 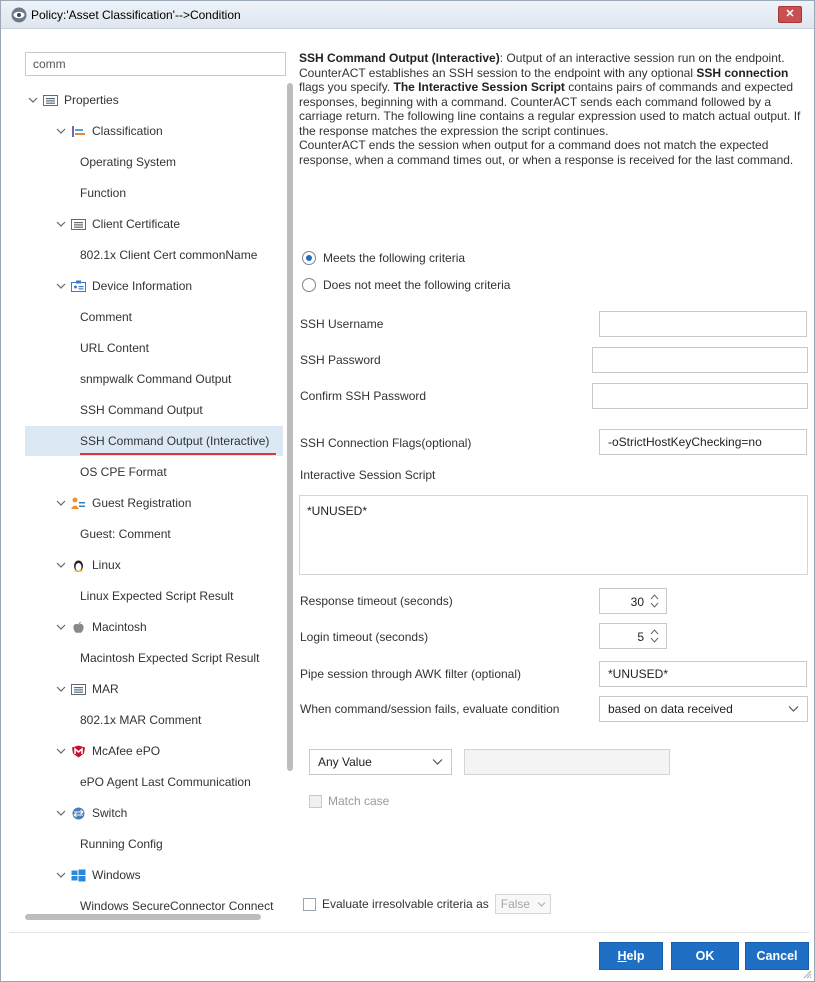 I want to click on tree-item-macintosh-expected-script-result: Macintosh Expected Script Result, so click(x=154, y=658).